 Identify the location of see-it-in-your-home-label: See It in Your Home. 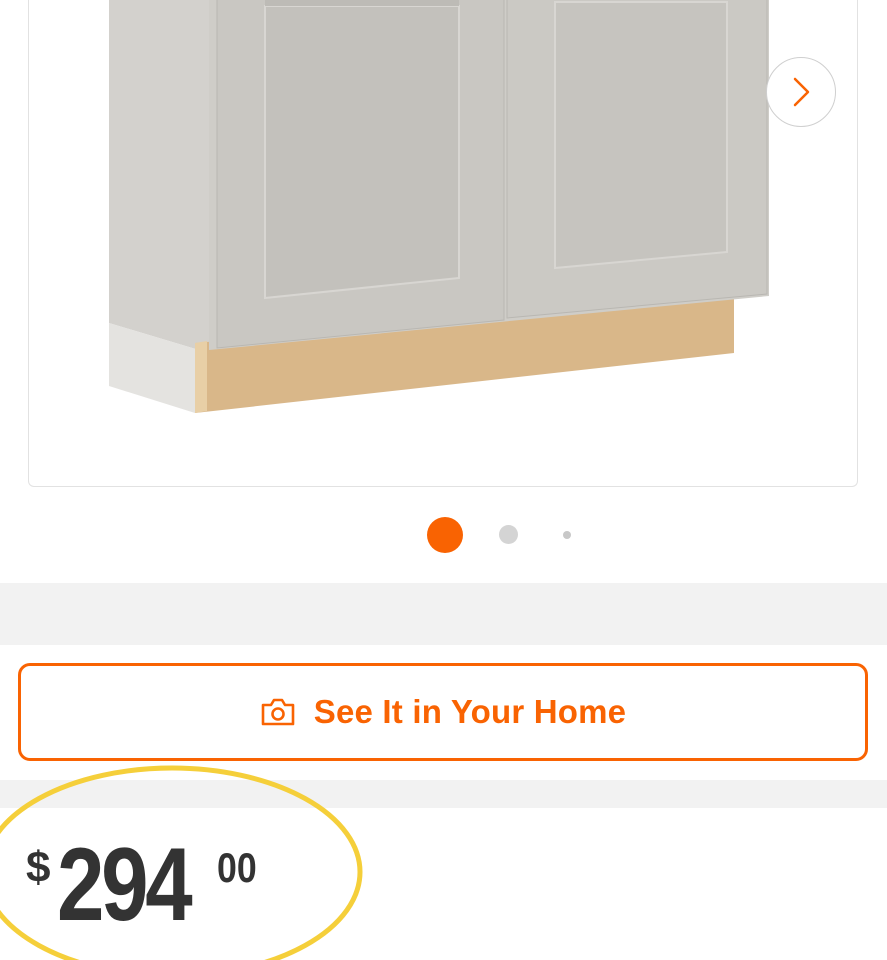
(470, 711).